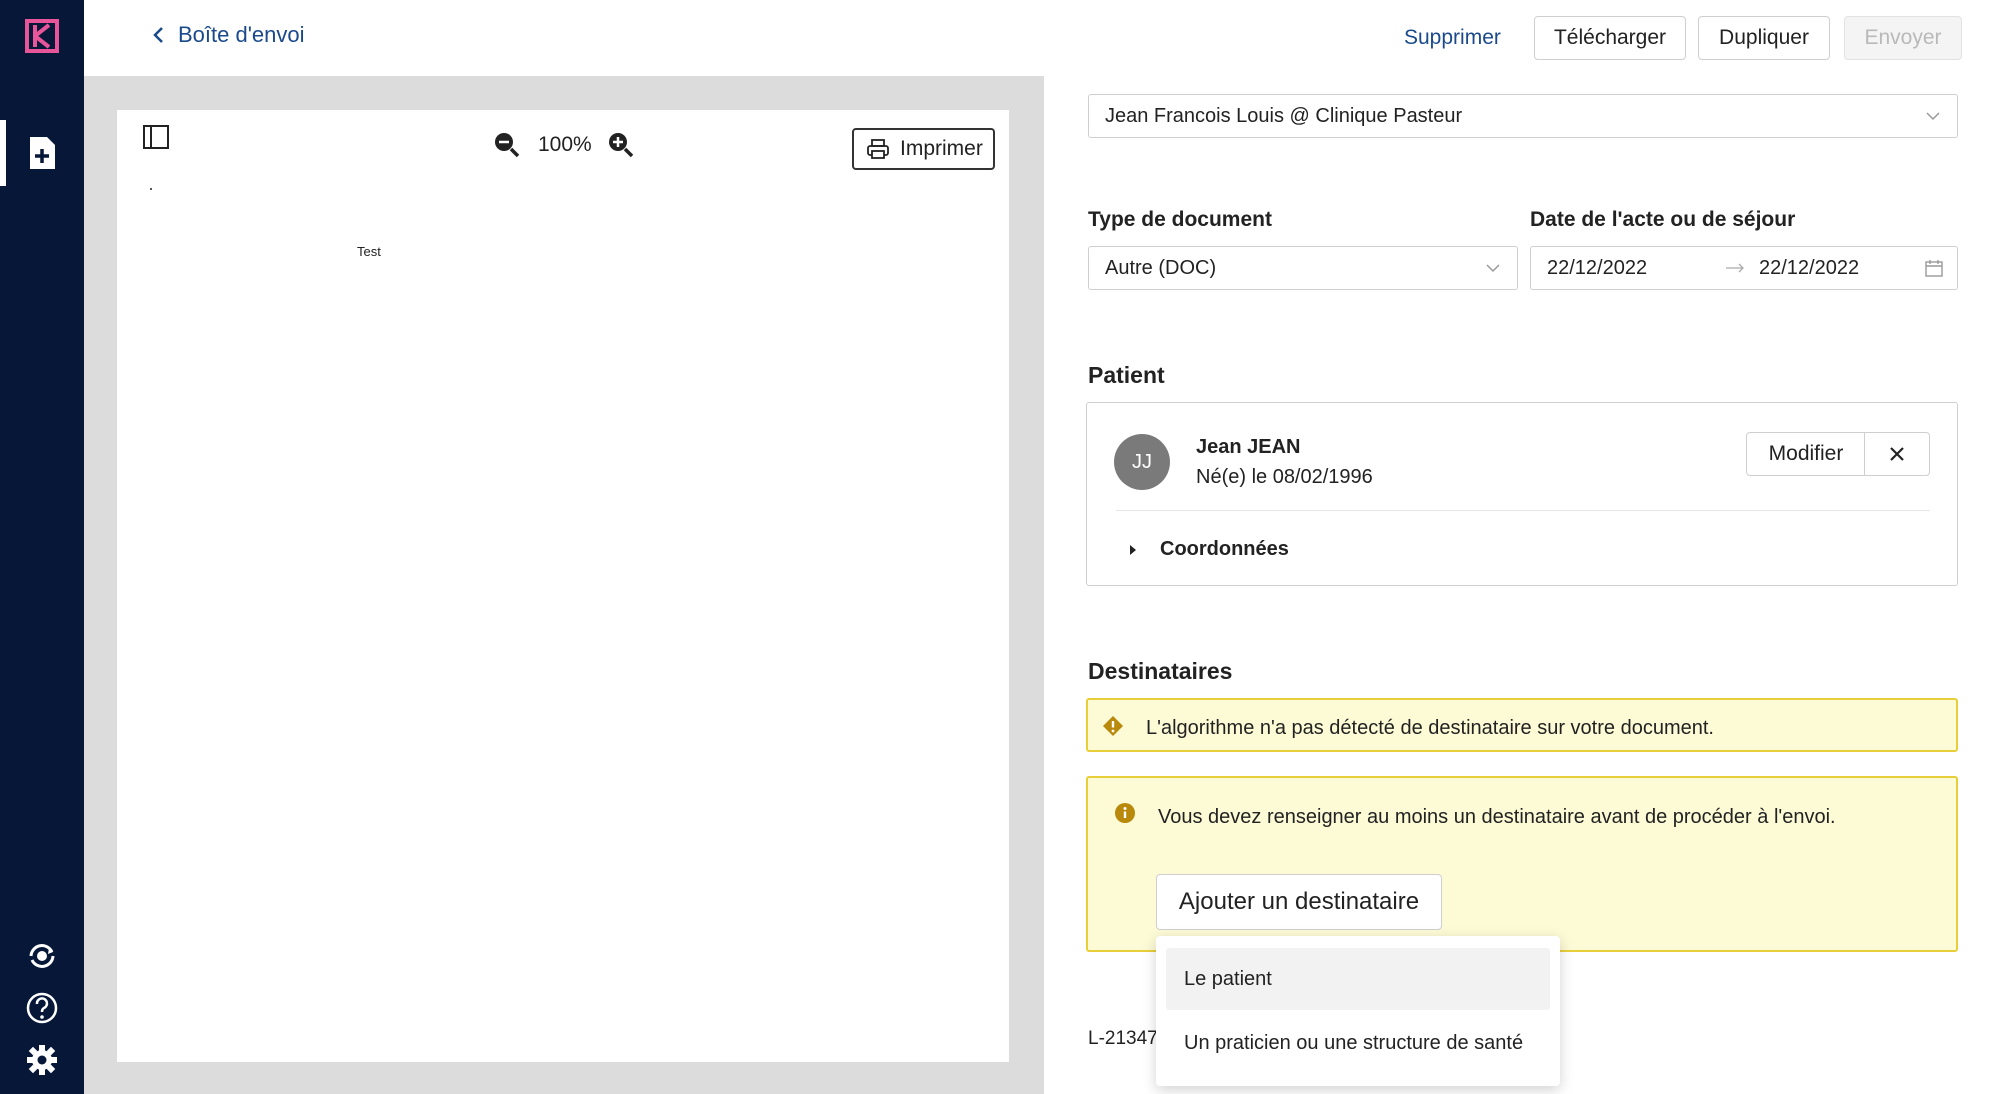 This screenshot has height=1094, width=2000. What do you see at coordinates (1597, 268) in the screenshot?
I see `date-start: 22/12/2022` at bounding box center [1597, 268].